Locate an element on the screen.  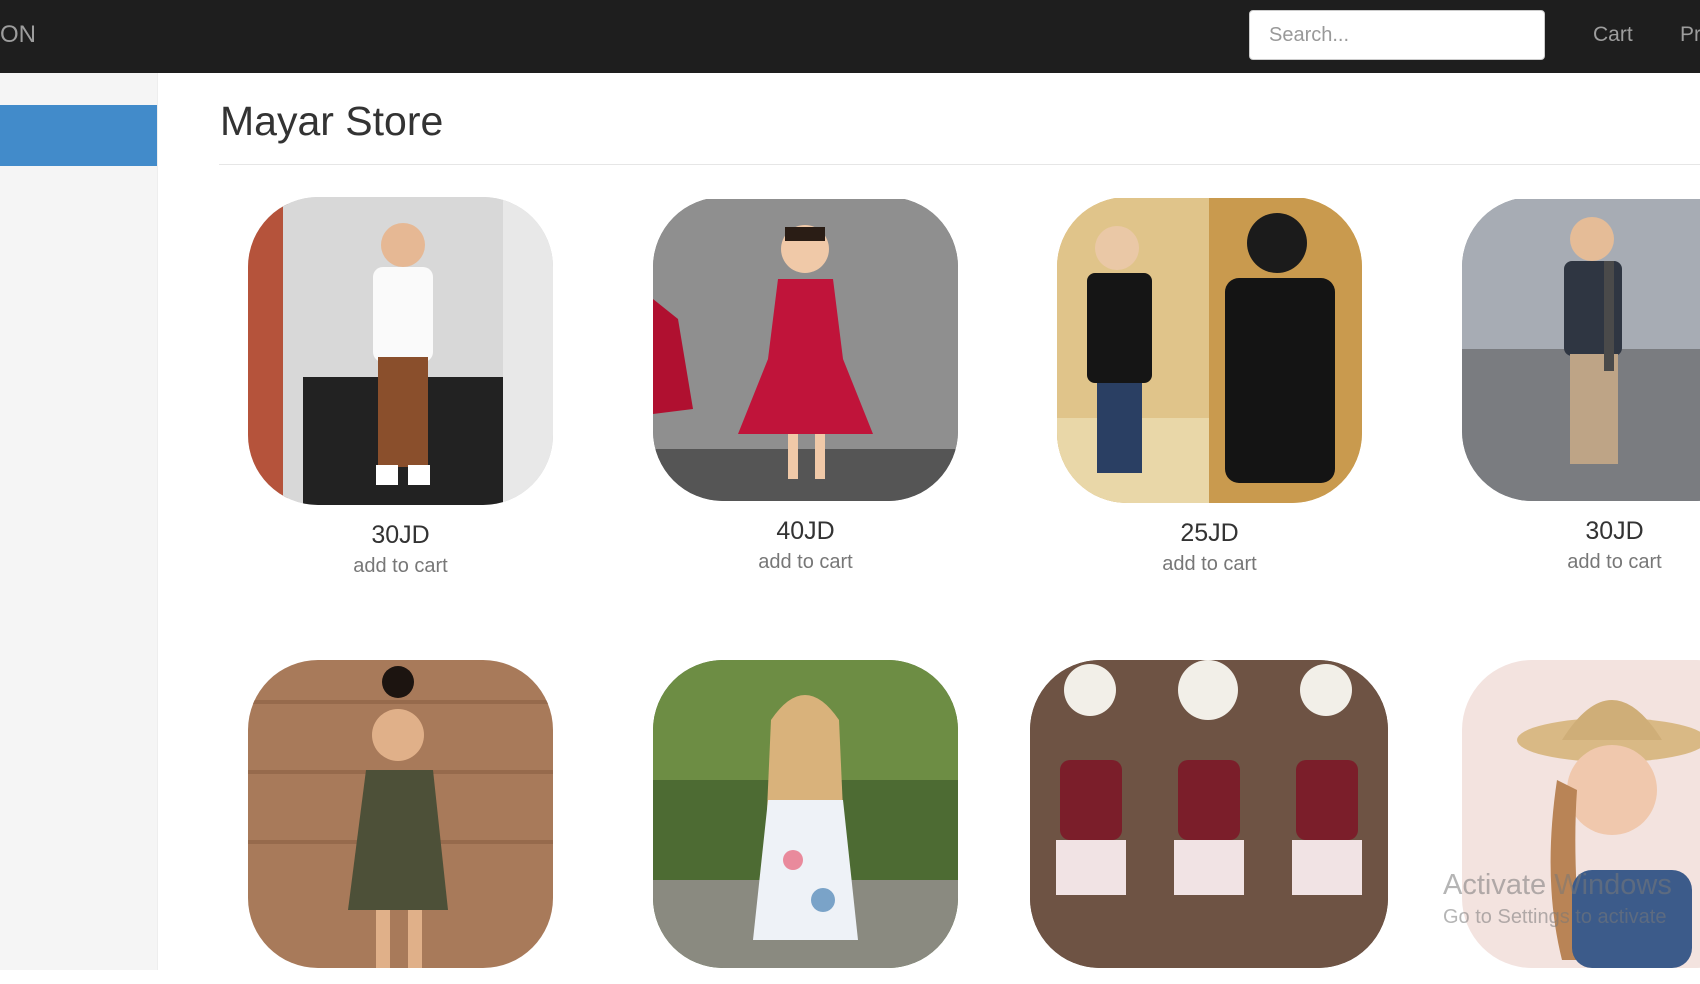
product-card: 40JD add to cart is located at coordinates (805, 385).